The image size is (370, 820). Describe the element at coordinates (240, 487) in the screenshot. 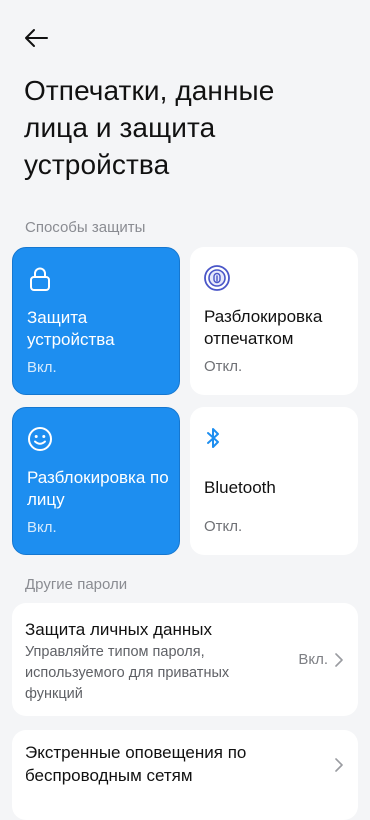

I see `tile-label: Bluetooth` at that location.